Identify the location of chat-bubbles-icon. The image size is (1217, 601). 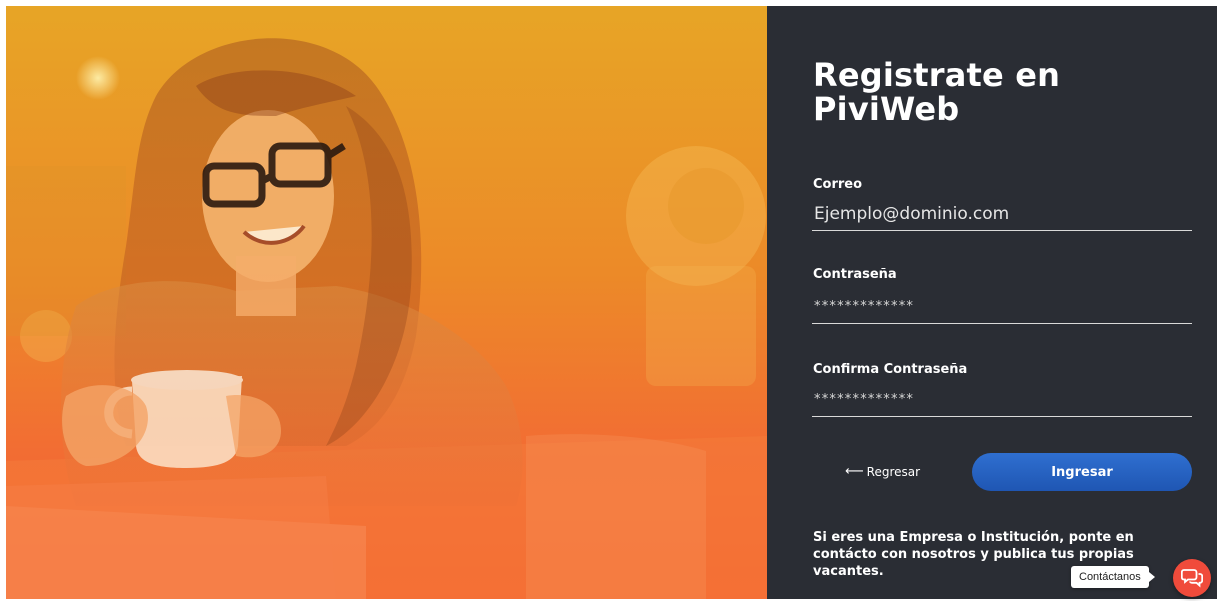
(1192, 578).